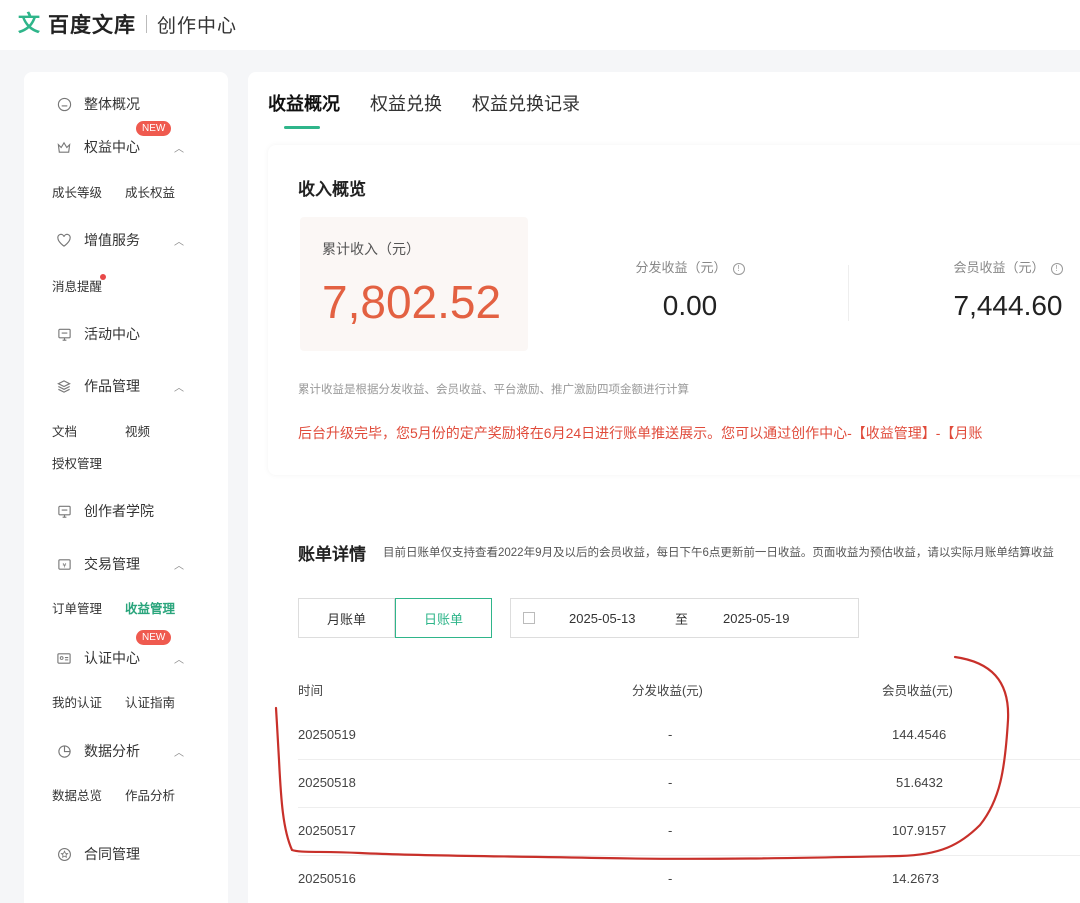 The width and height of the screenshot is (1080, 903). I want to click on sidebar-item-label: 创作者学院, so click(119, 511).